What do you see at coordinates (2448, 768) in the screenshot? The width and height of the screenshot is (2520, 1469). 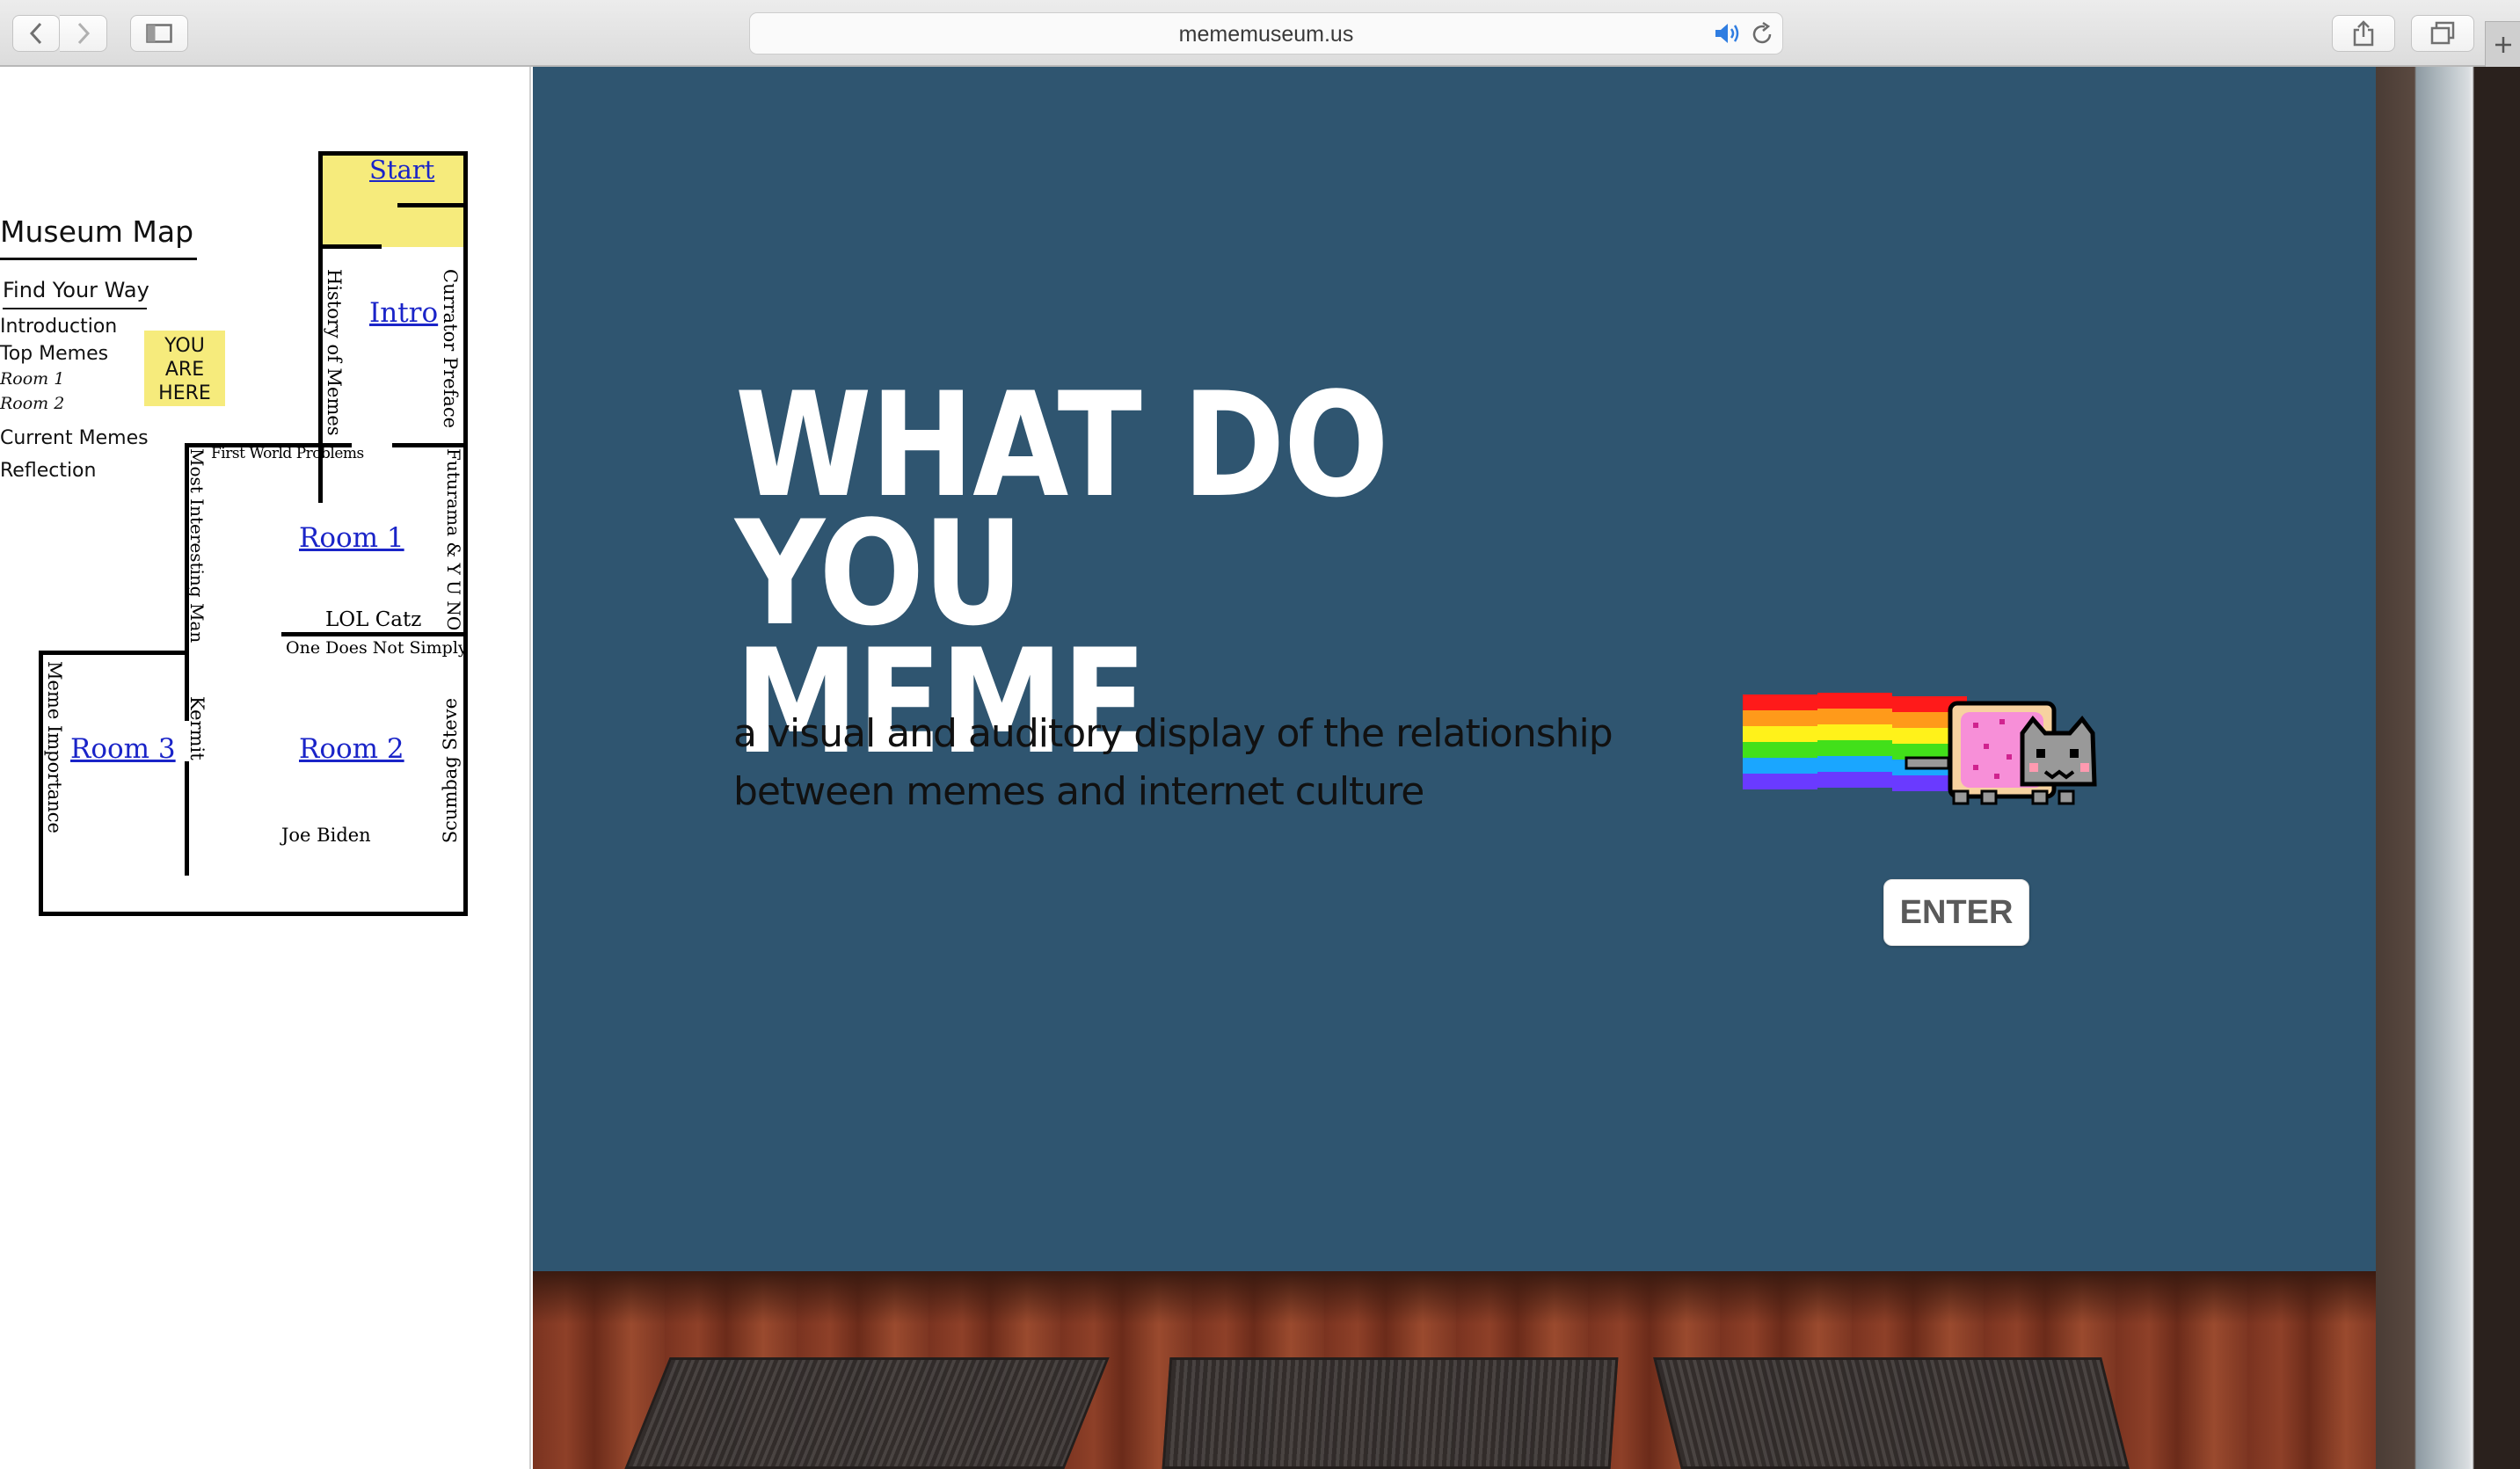 I see `side-wall` at bounding box center [2448, 768].